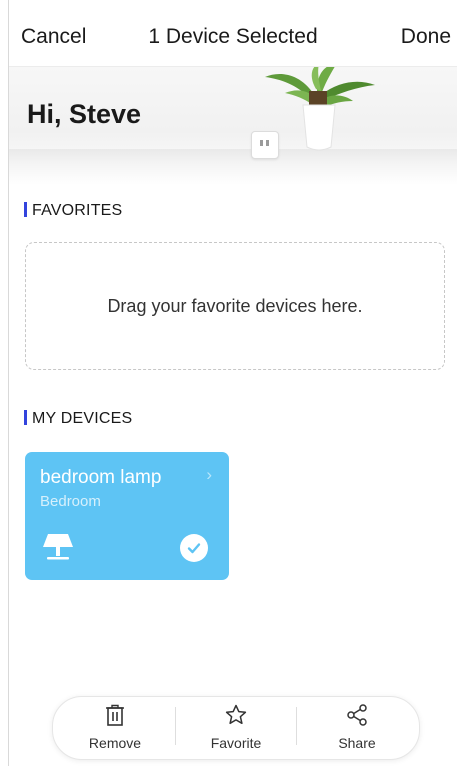  I want to click on remove-button: Remove, so click(115, 729).